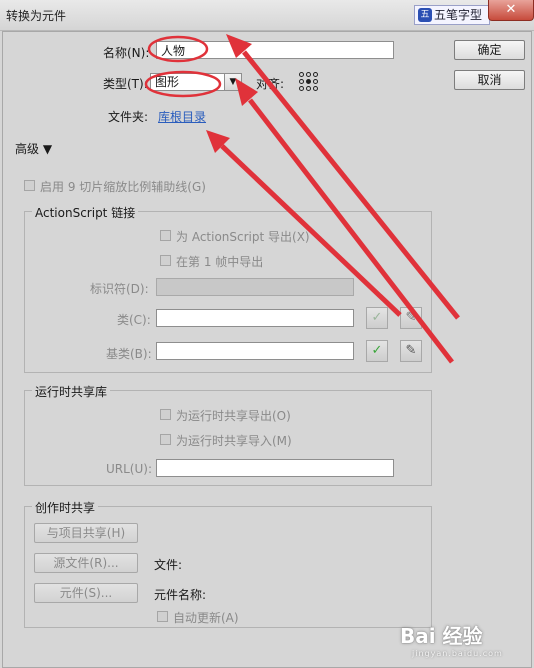 This screenshot has height=668, width=534. I want to click on baidu-watermark: Bai 经验 jingyan.baidu.com, so click(451, 639).